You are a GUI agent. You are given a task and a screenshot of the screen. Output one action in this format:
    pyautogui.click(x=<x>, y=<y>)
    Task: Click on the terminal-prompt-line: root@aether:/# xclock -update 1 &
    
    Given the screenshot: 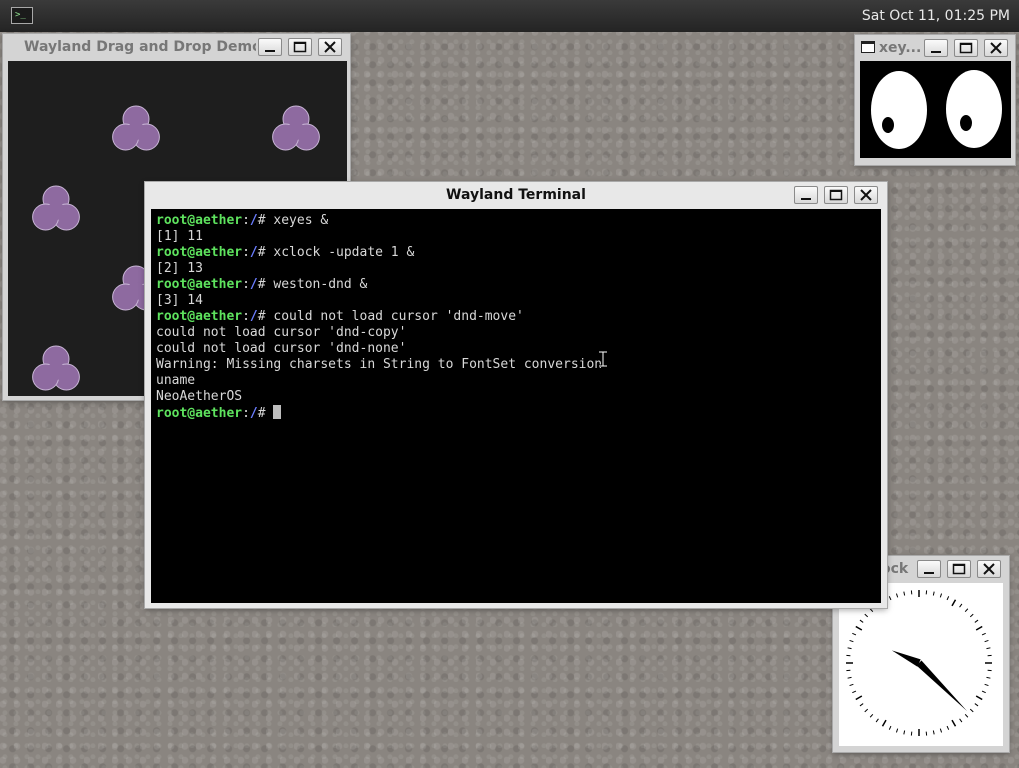 What is the action you would take?
    pyautogui.click(x=285, y=252)
    